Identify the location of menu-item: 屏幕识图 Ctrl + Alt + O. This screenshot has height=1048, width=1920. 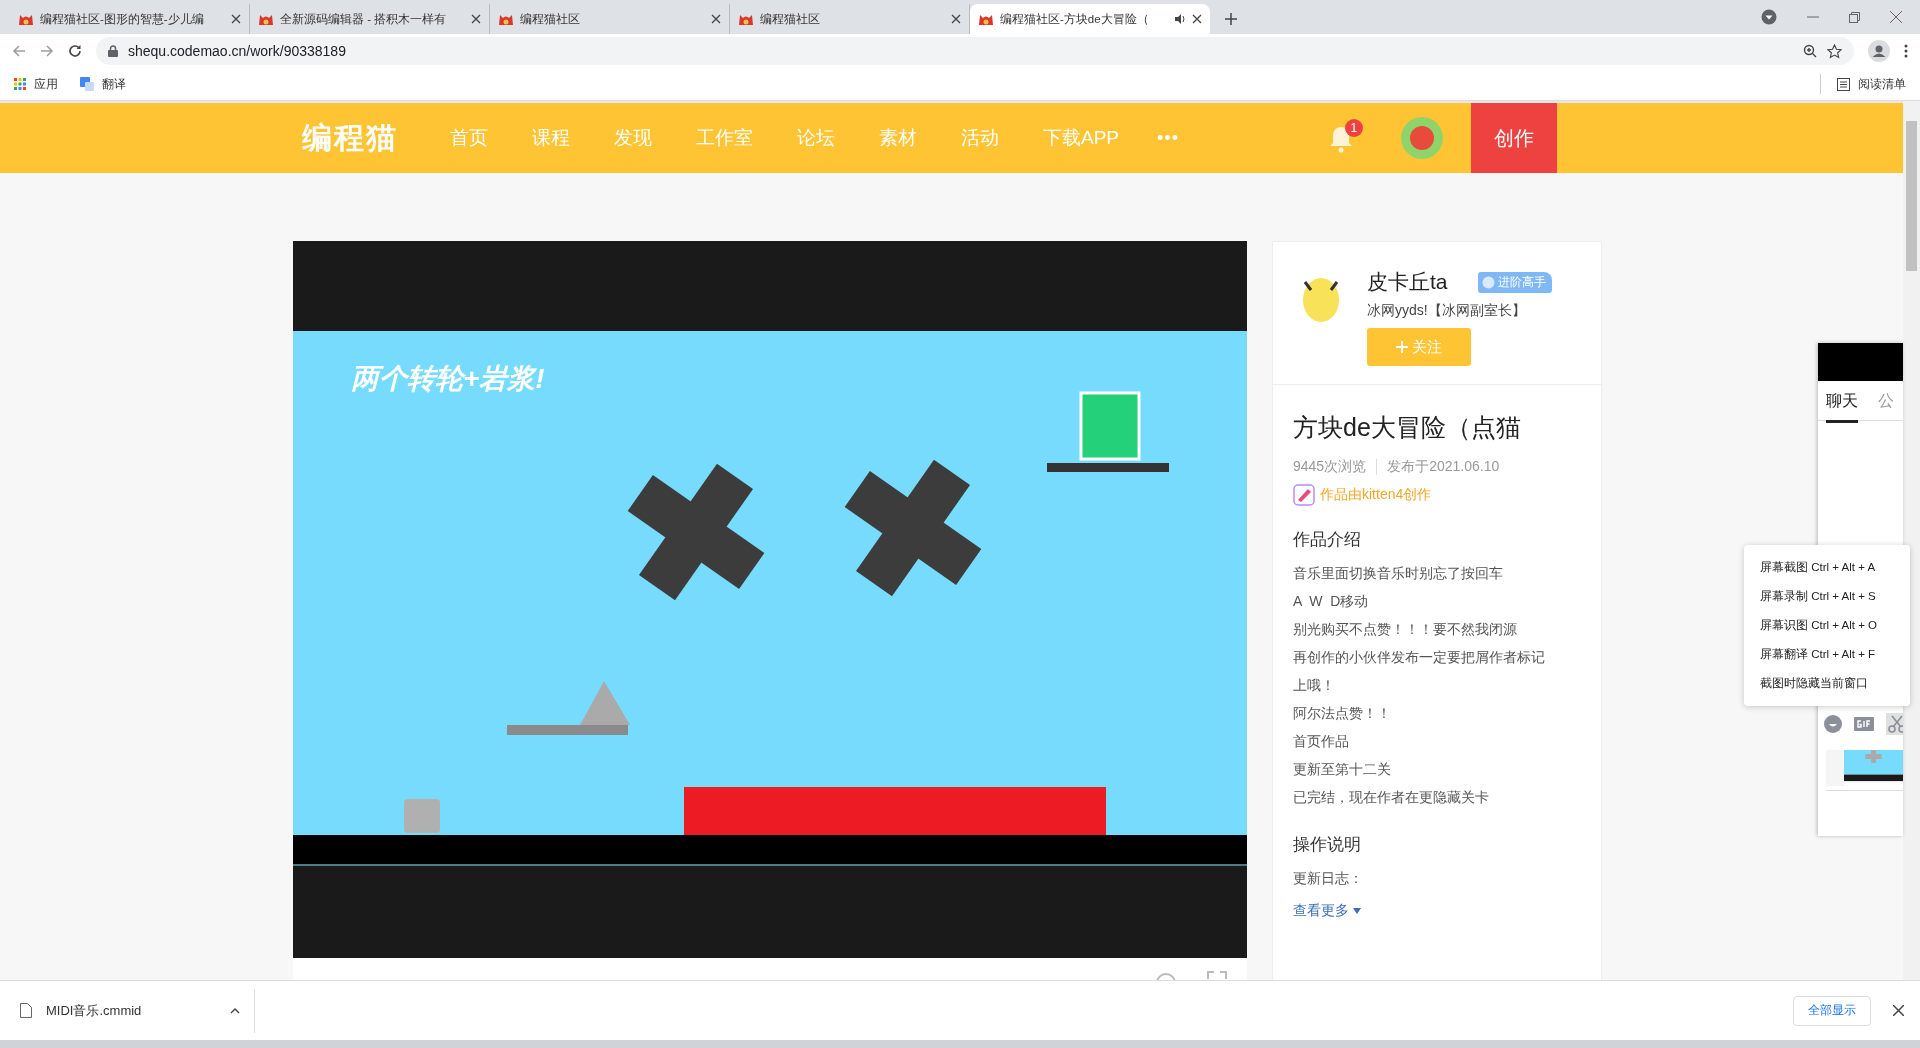
(1827, 625).